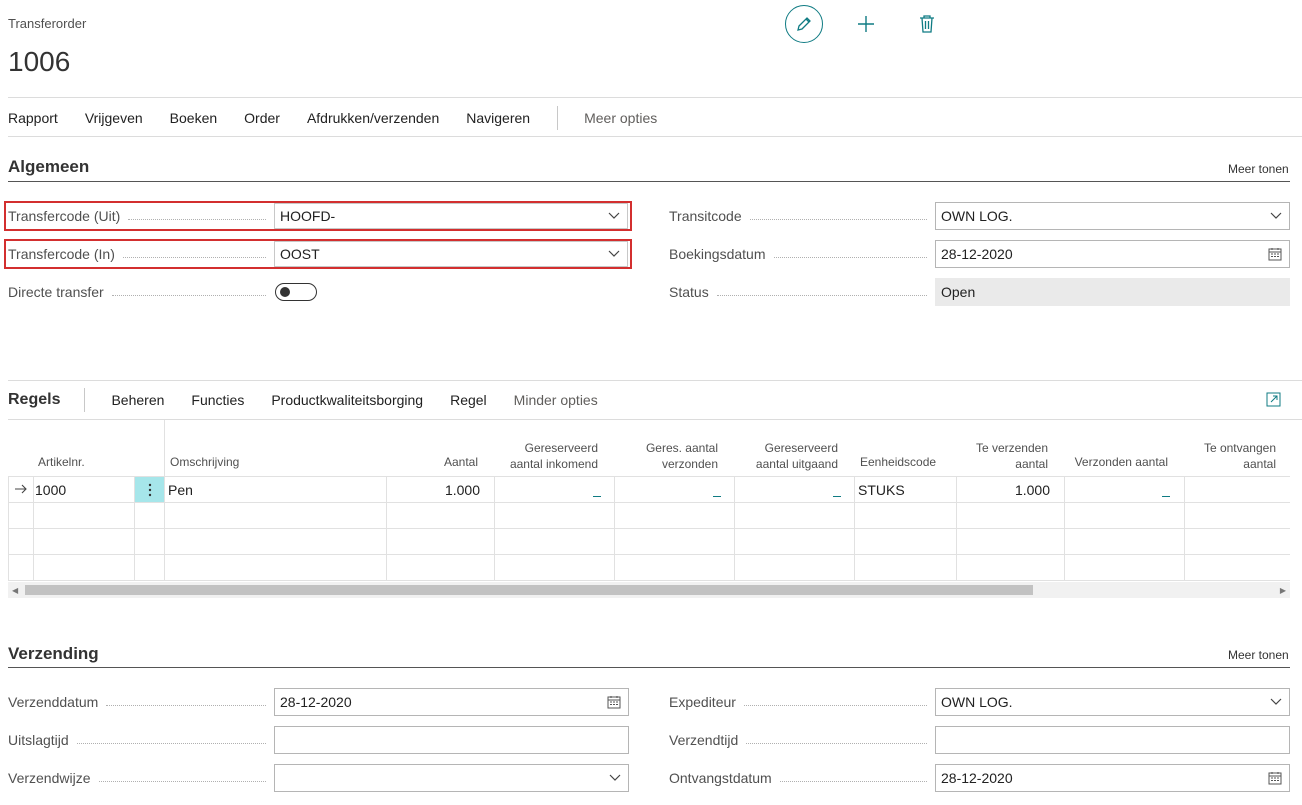  I want to click on col-shipped: Verzonden aantal, so click(1108, 462).